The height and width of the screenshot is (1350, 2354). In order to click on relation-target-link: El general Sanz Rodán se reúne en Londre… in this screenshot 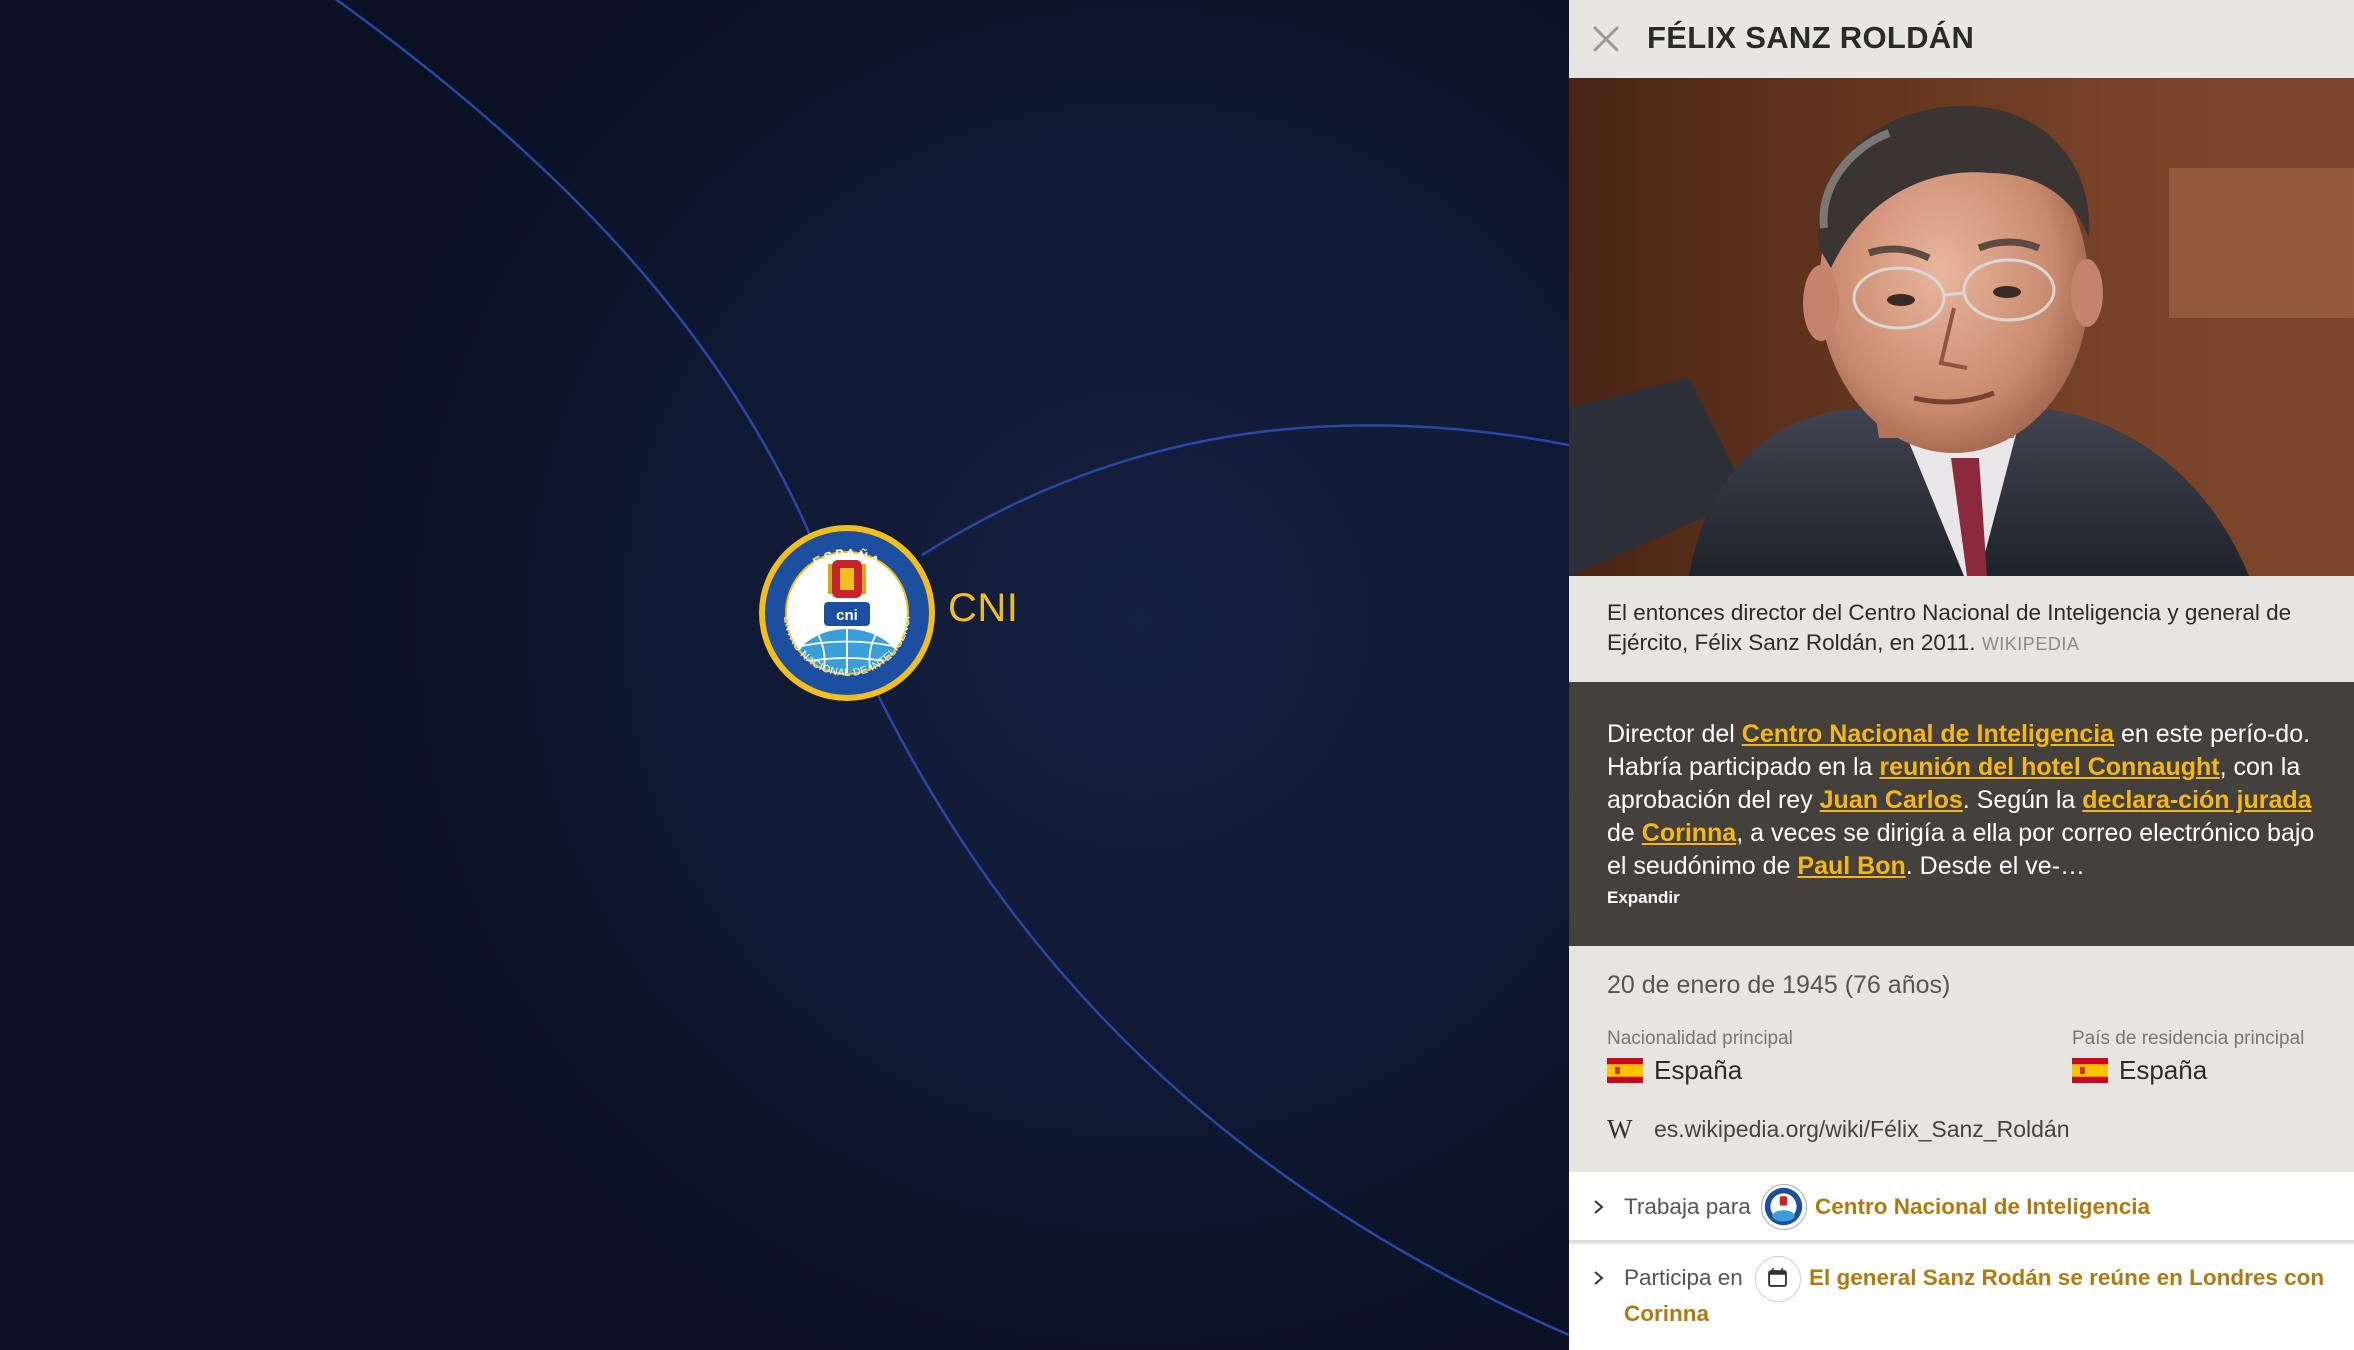, I will do `click(2066, 1278)`.